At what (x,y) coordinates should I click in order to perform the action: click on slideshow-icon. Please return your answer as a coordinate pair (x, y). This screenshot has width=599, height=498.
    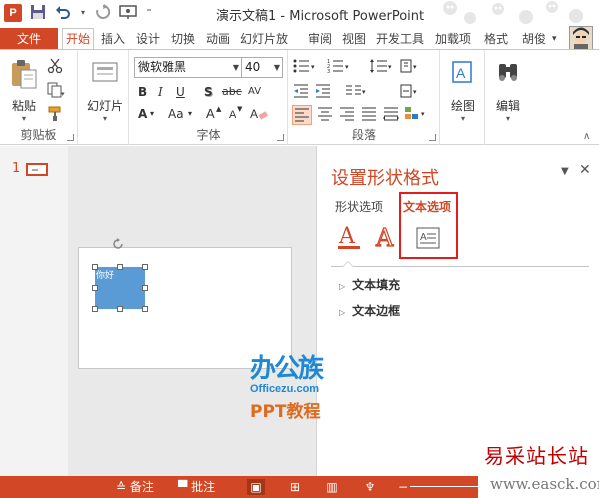
    Looking at the image, I should click on (128, 13).